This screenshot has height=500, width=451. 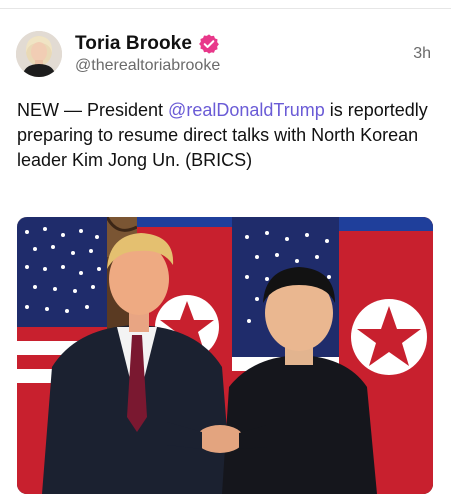 What do you see at coordinates (93, 110) in the screenshot?
I see `post-text-prefix: NEW — President` at bounding box center [93, 110].